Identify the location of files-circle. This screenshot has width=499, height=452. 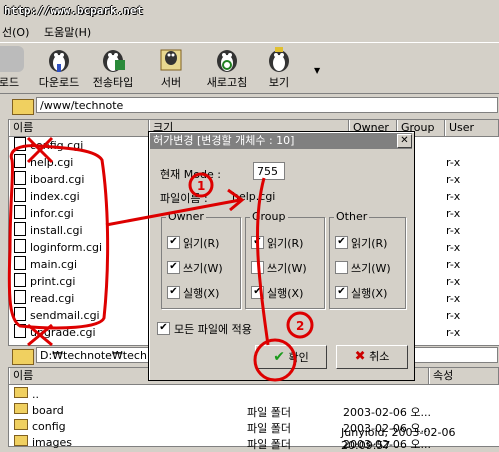
(58, 237).